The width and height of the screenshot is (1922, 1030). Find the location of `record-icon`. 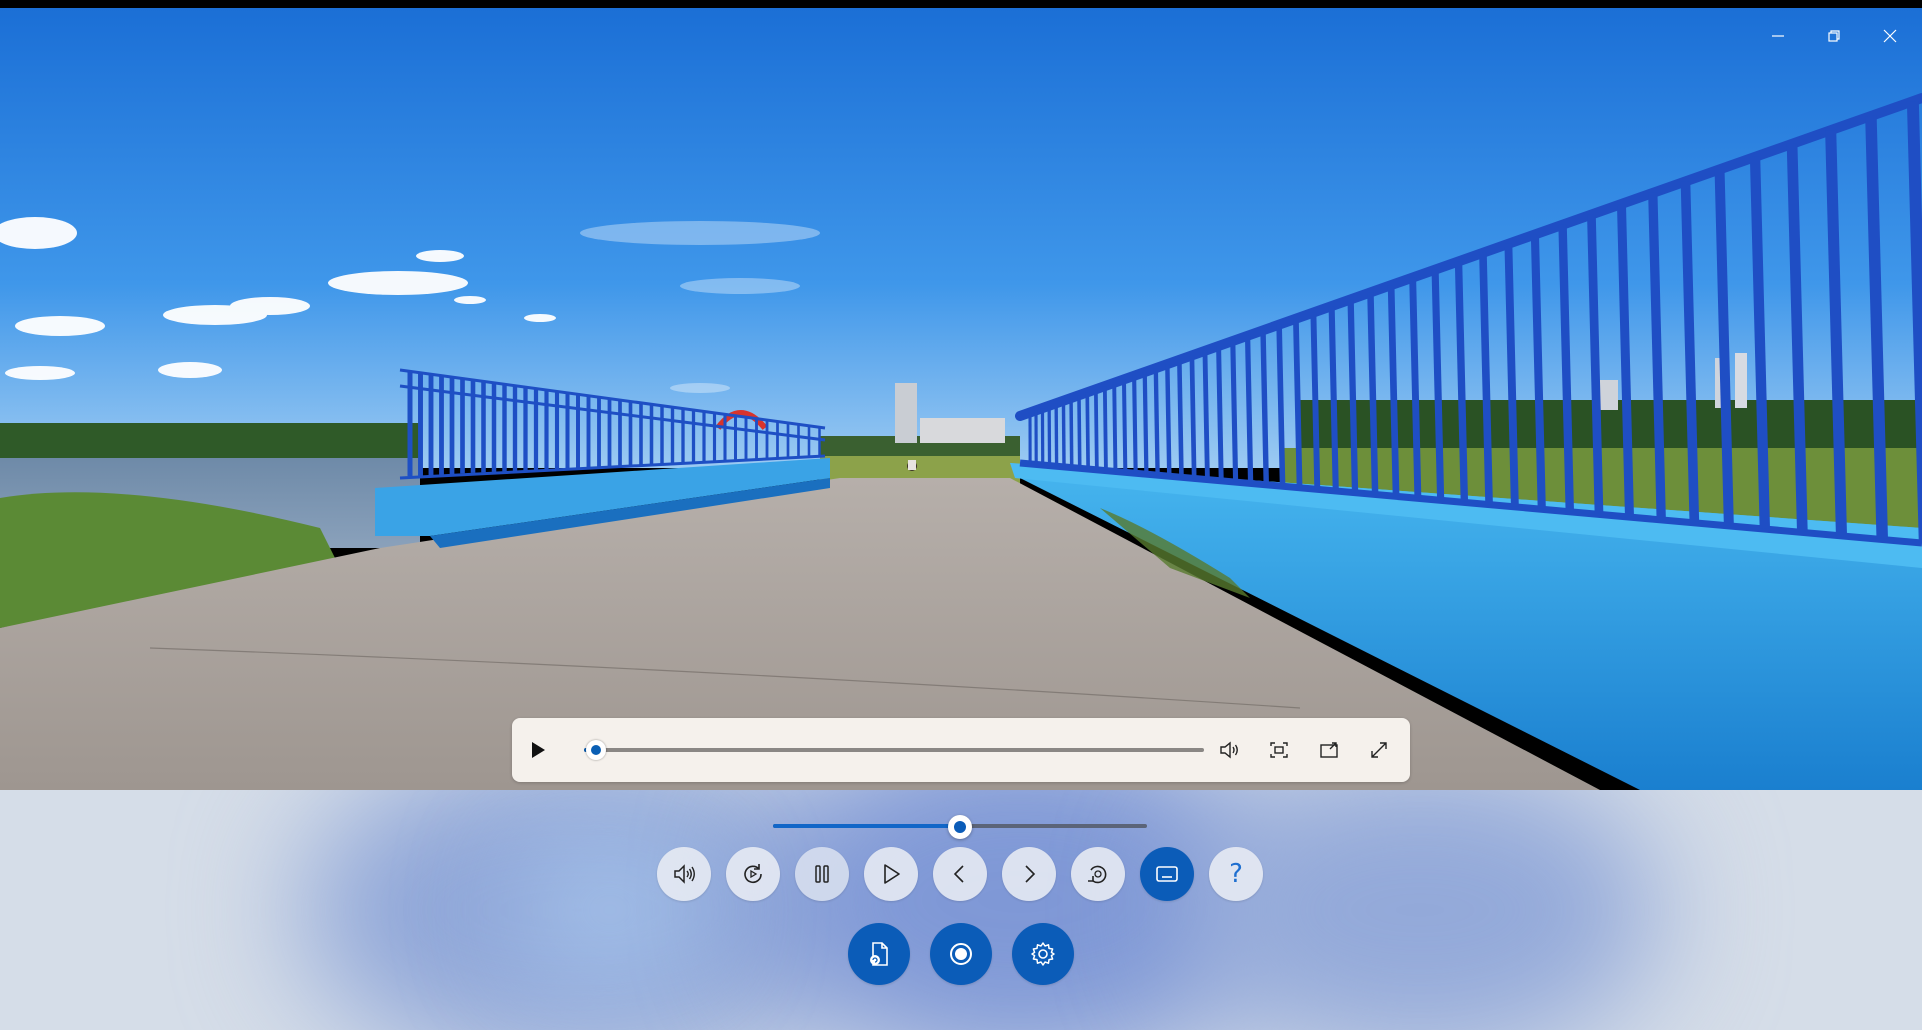

record-icon is located at coordinates (961, 954).